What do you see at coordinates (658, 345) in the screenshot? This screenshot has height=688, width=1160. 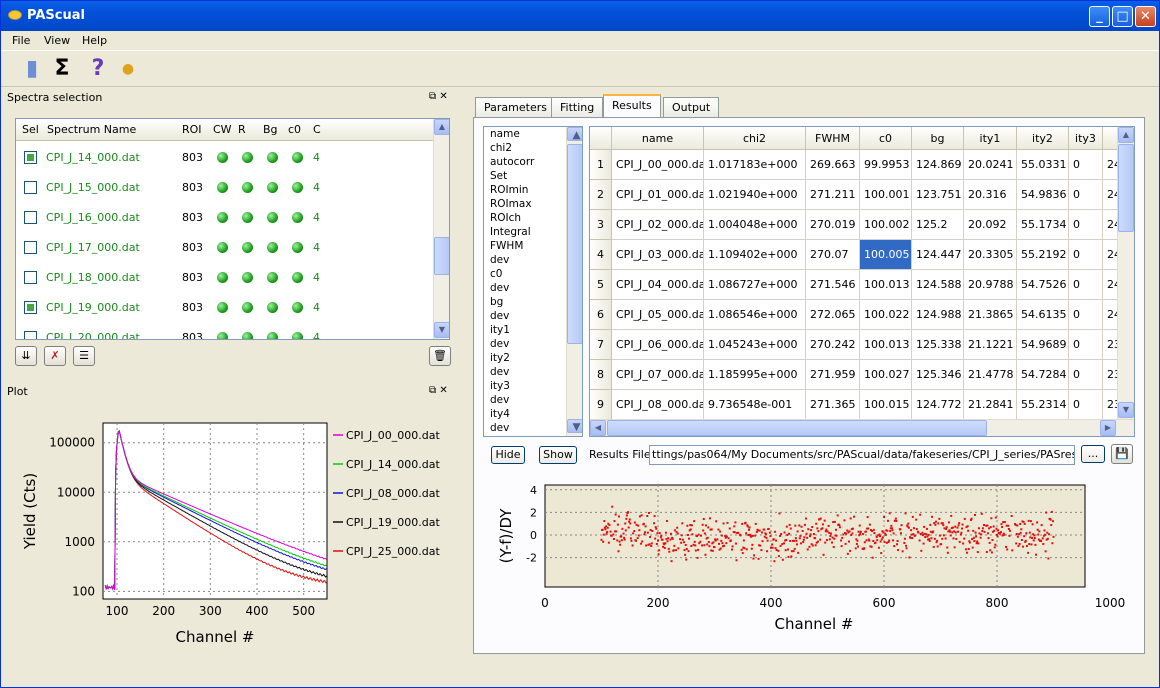 I see `results-cell: CPI_J_06_000.dat` at bounding box center [658, 345].